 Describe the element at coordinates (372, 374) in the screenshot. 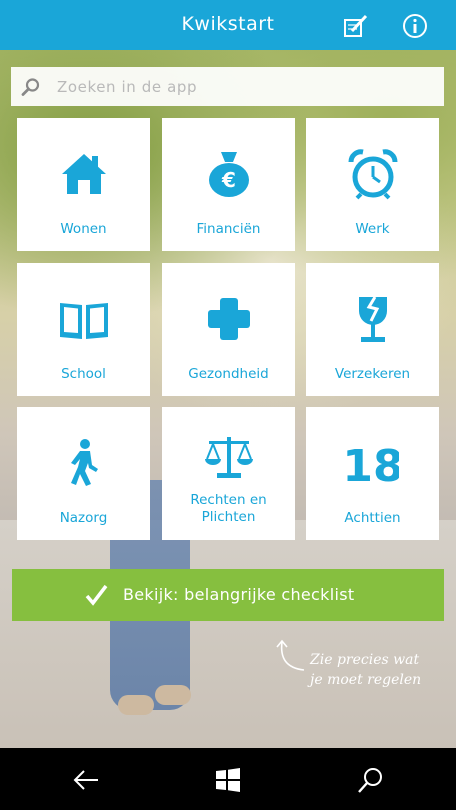

I see `tile-label: Verzekeren` at that location.